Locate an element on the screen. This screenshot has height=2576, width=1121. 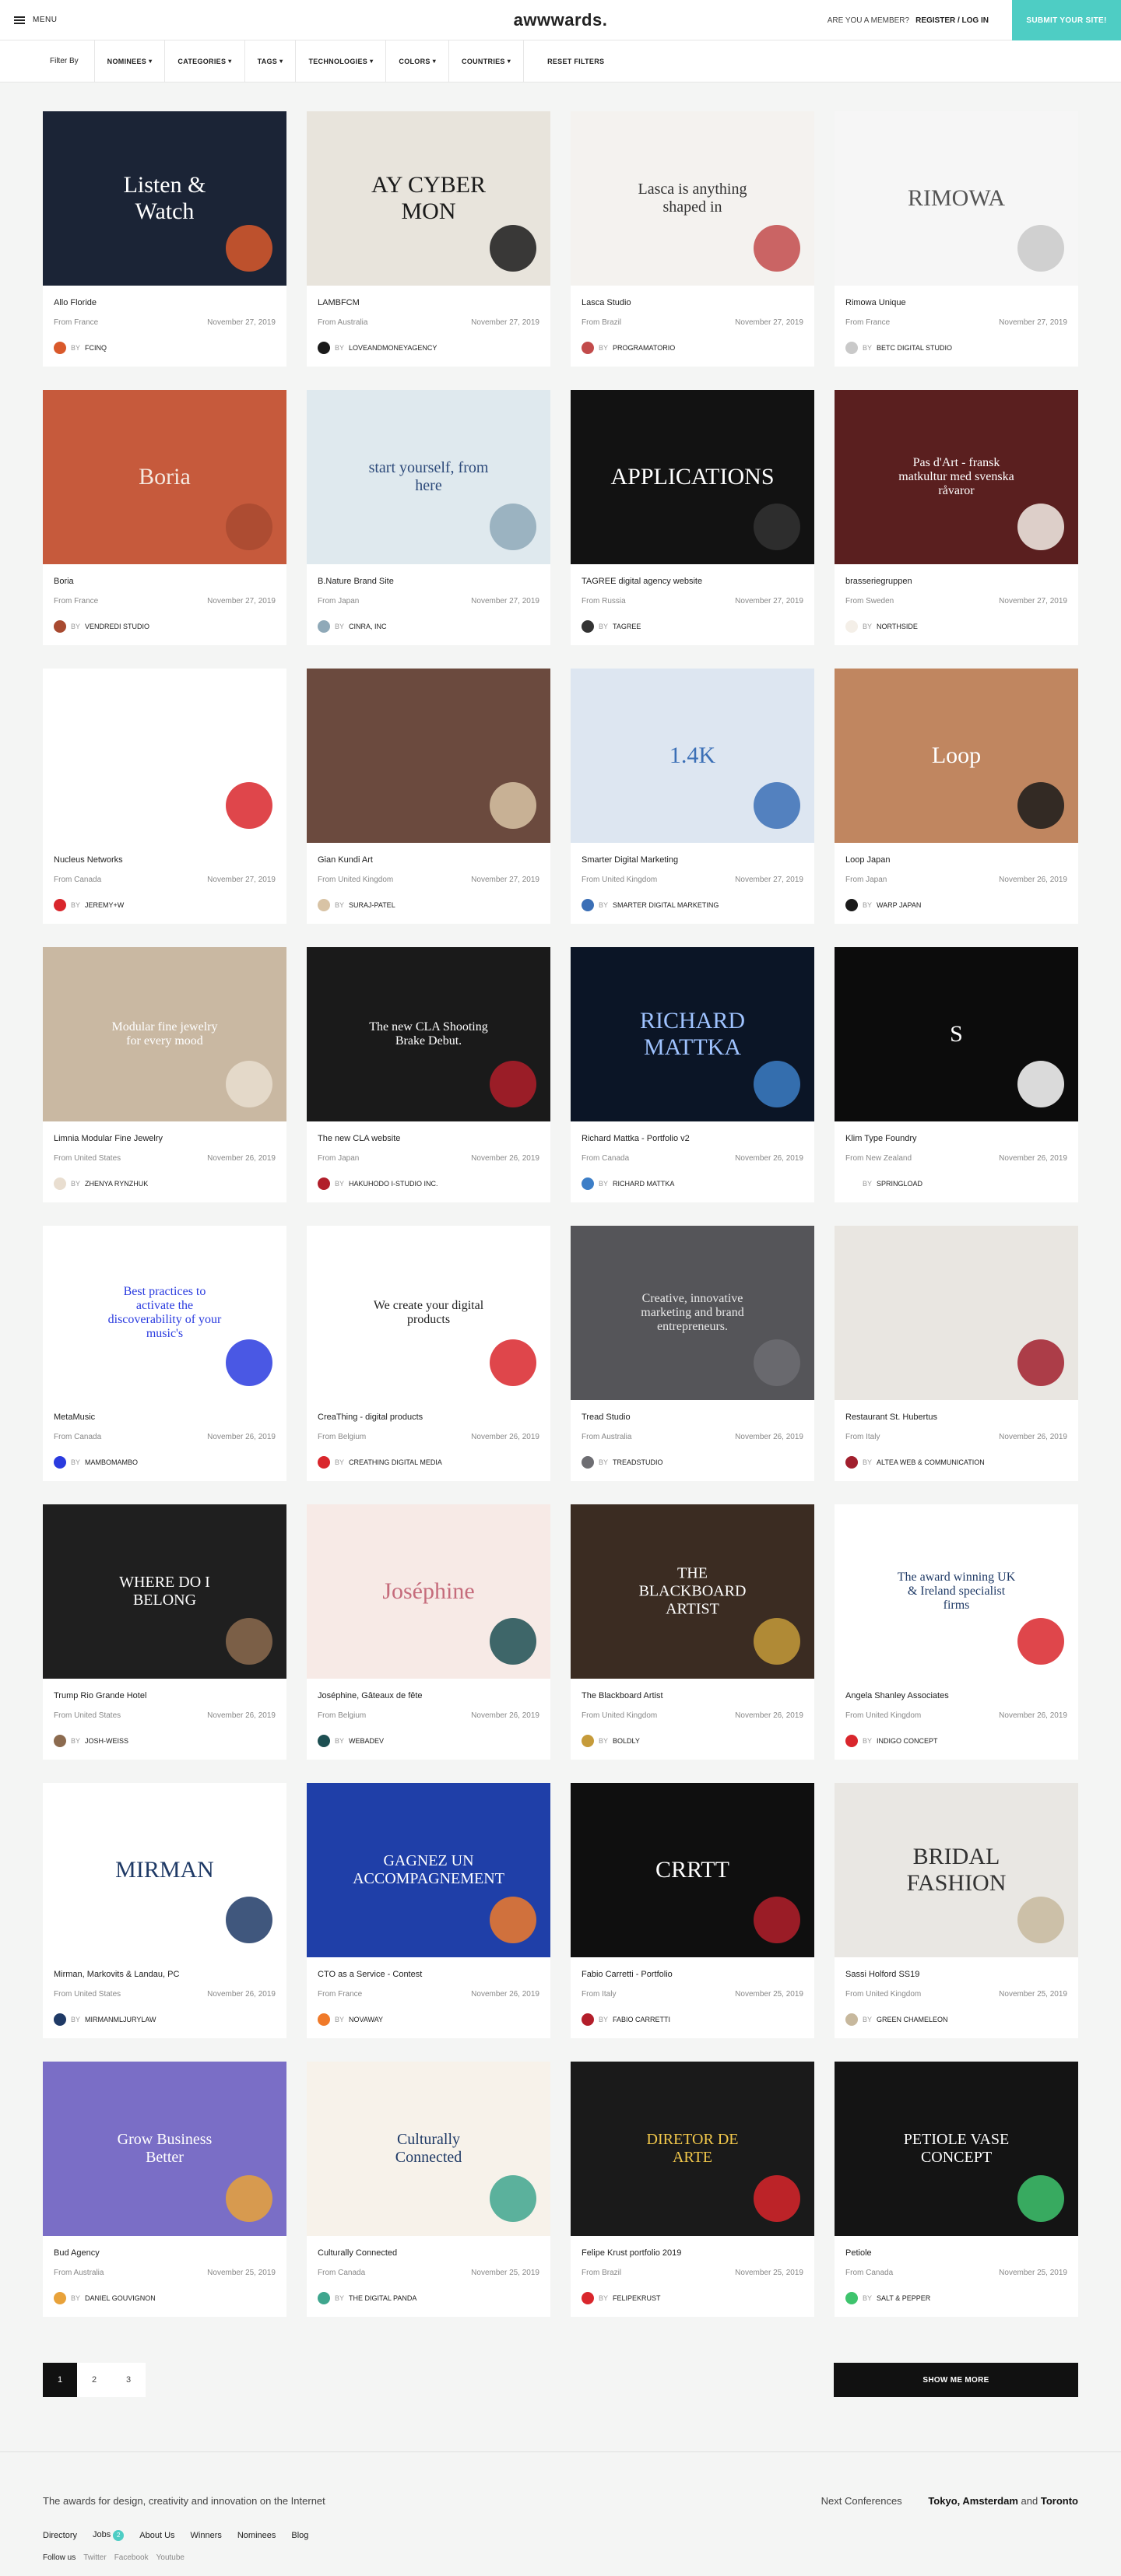
site-thumbnail: PETIOLE VASE CONCEPT is located at coordinates (956, 2149).